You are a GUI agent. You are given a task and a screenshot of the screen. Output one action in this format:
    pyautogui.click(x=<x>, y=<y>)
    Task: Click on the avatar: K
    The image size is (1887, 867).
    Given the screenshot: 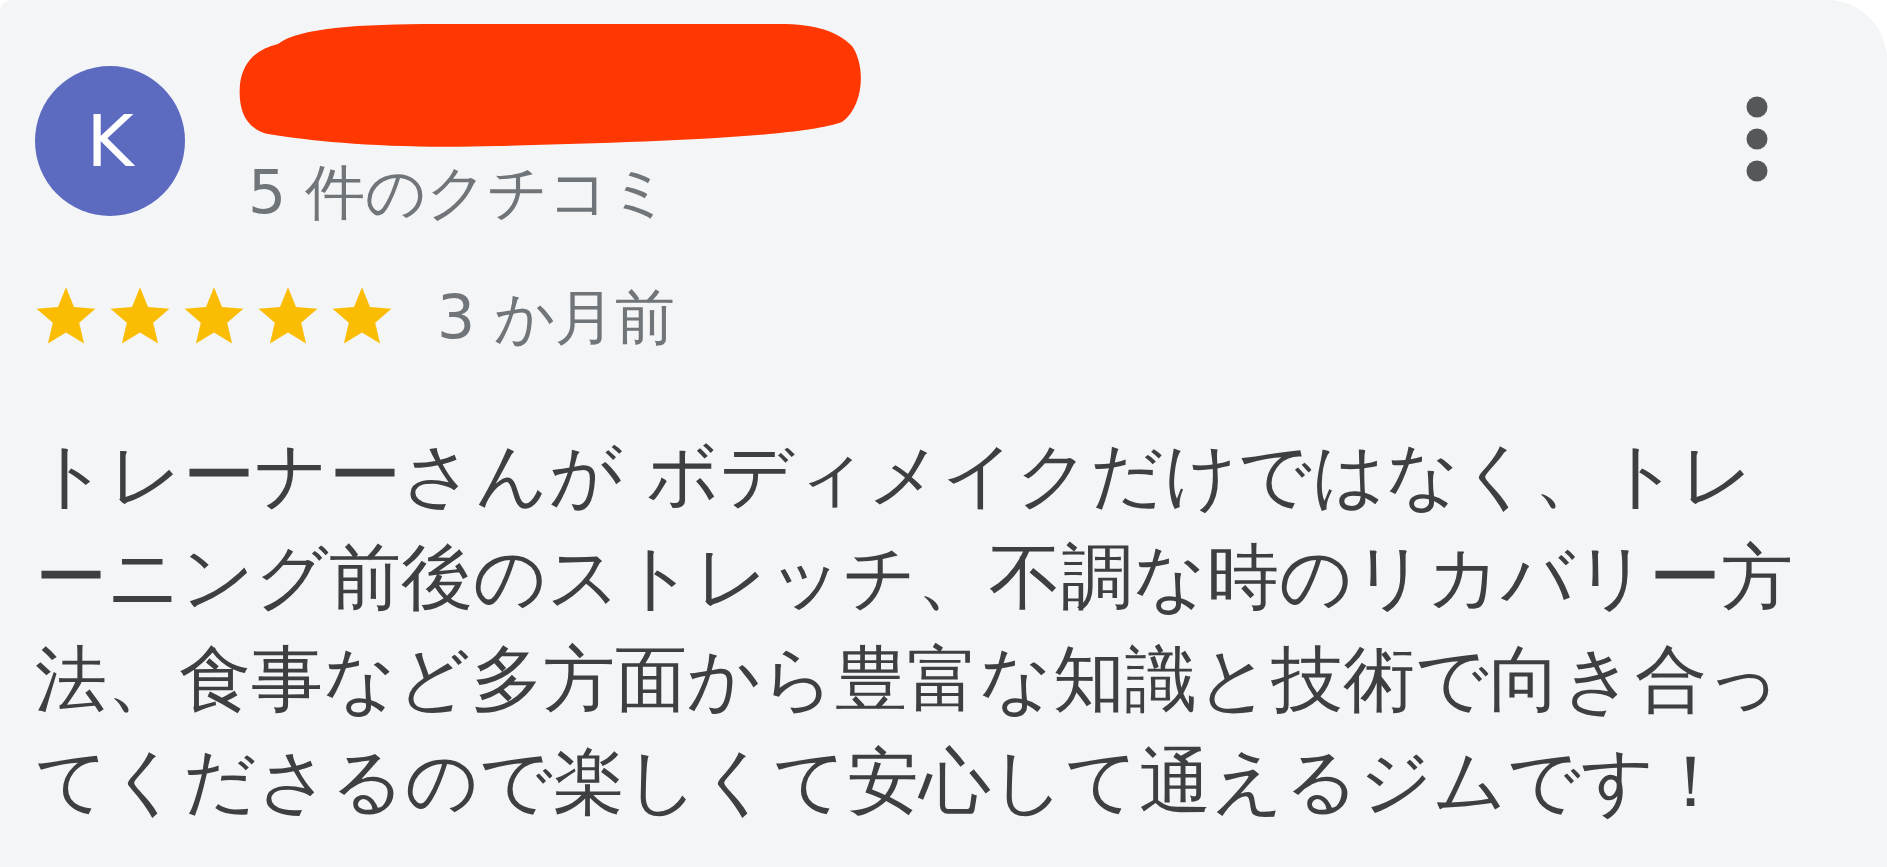 What is the action you would take?
    pyautogui.click(x=110, y=141)
    